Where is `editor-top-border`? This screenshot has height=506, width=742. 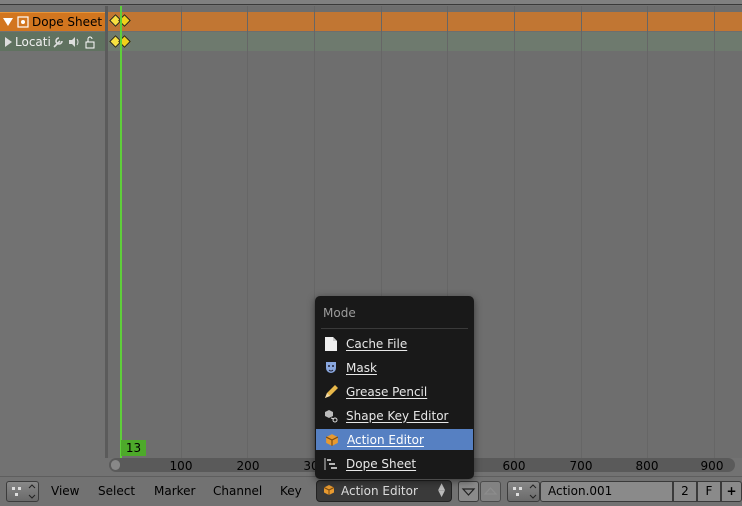 editor-top-border is located at coordinates (371, 2).